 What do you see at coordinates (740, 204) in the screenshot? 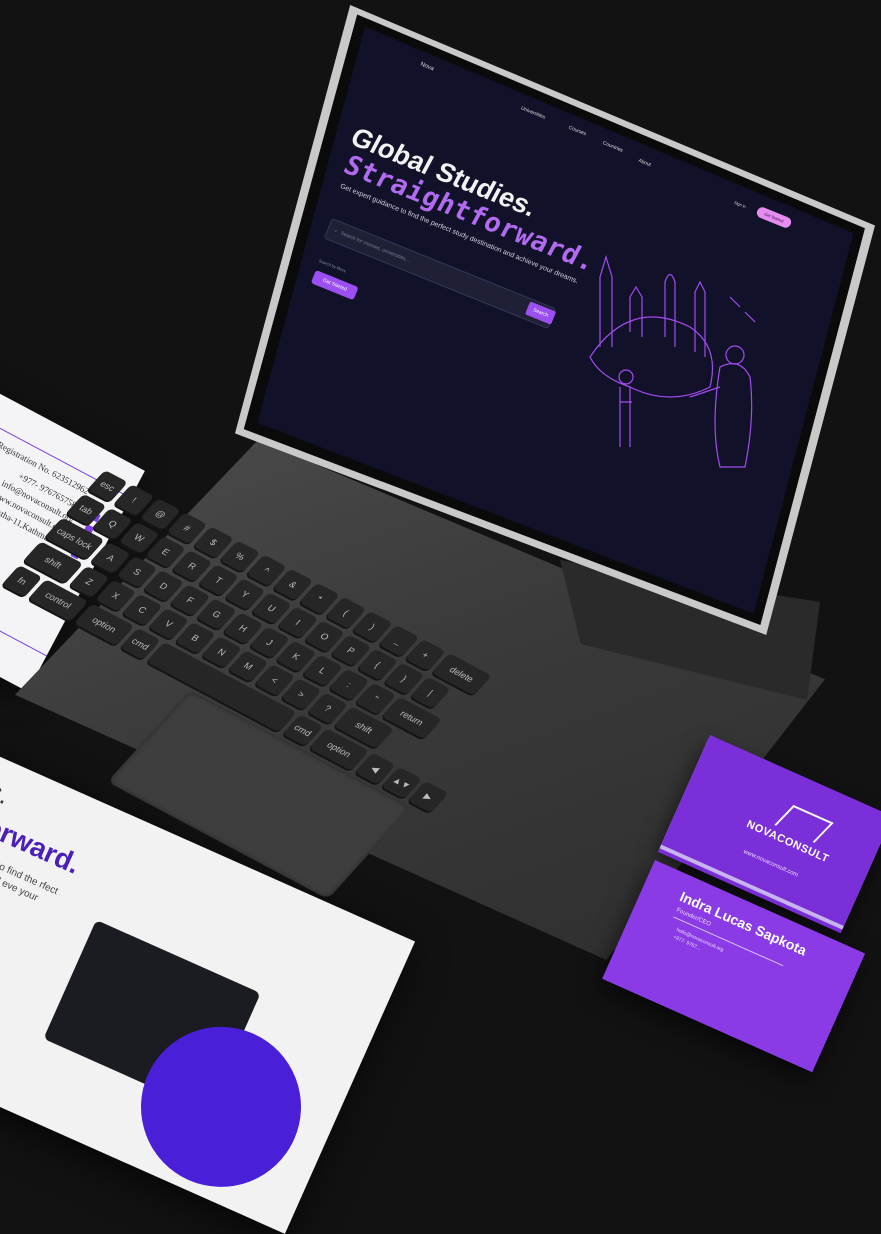
I see `signin-link: Sign in` at bounding box center [740, 204].